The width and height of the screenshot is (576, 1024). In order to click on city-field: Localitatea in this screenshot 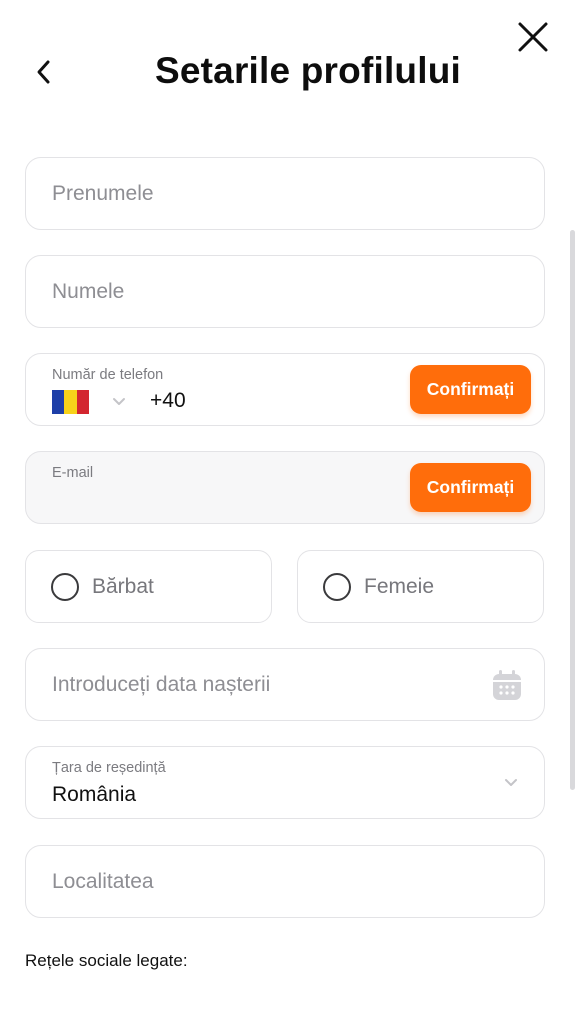, I will do `click(285, 881)`.